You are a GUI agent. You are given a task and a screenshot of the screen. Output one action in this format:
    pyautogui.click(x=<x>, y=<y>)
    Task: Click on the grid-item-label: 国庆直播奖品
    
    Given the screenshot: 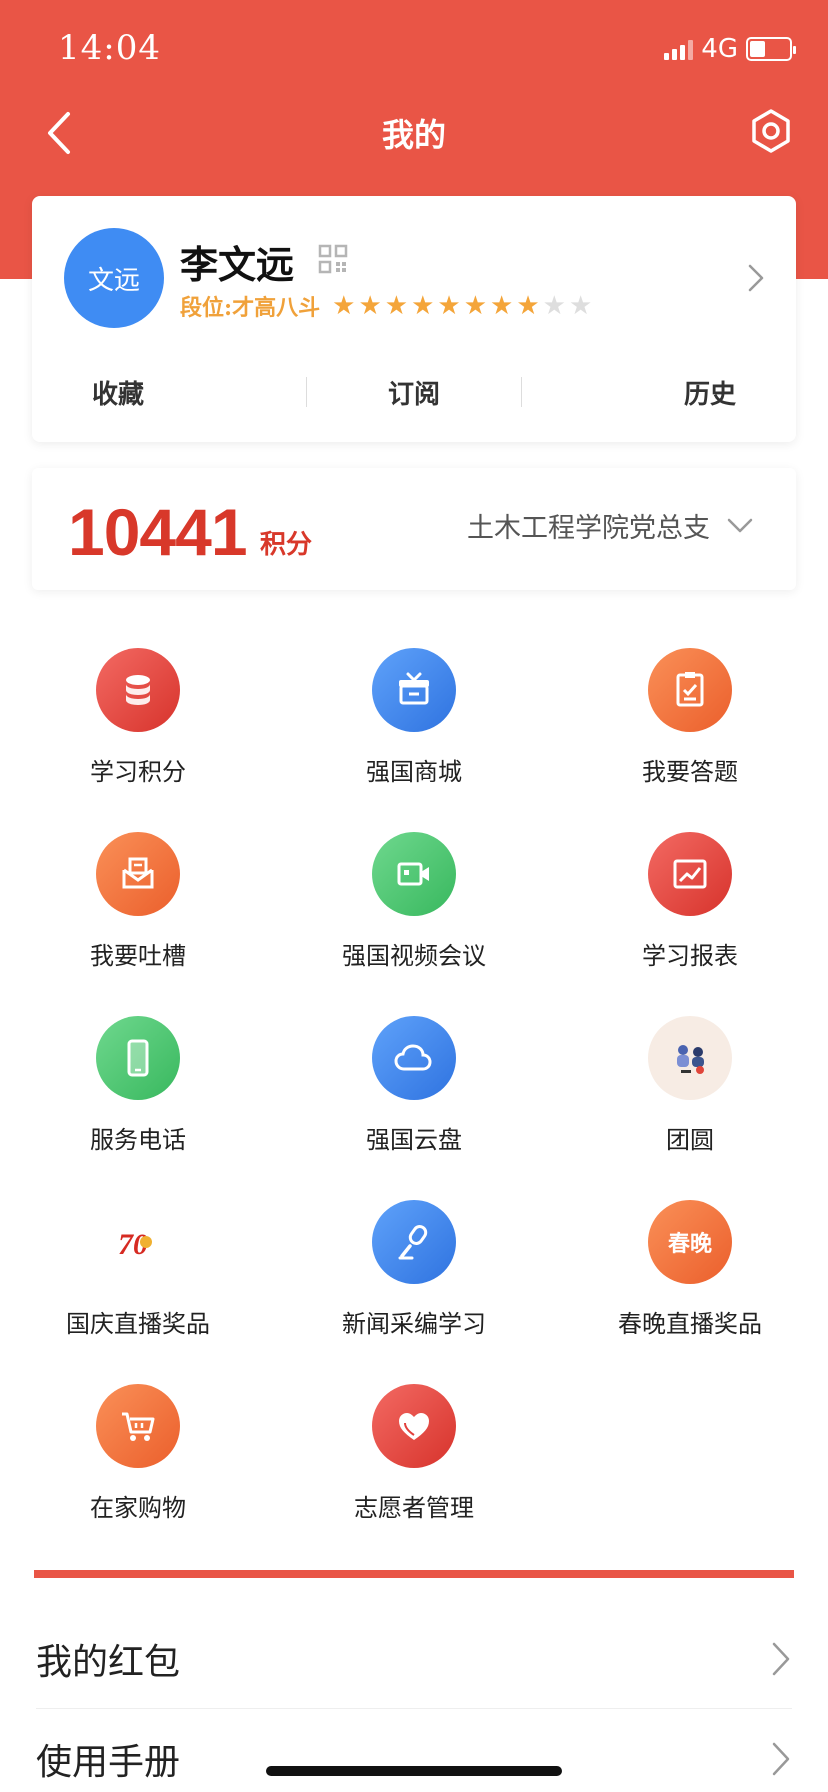 What is the action you would take?
    pyautogui.click(x=138, y=1324)
    